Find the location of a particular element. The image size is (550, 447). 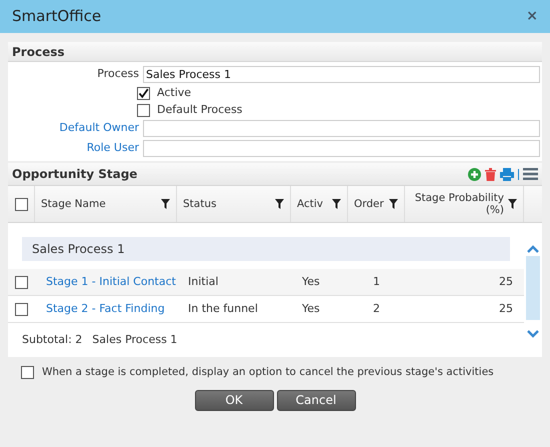

scroll-down-icon is located at coordinates (533, 334).